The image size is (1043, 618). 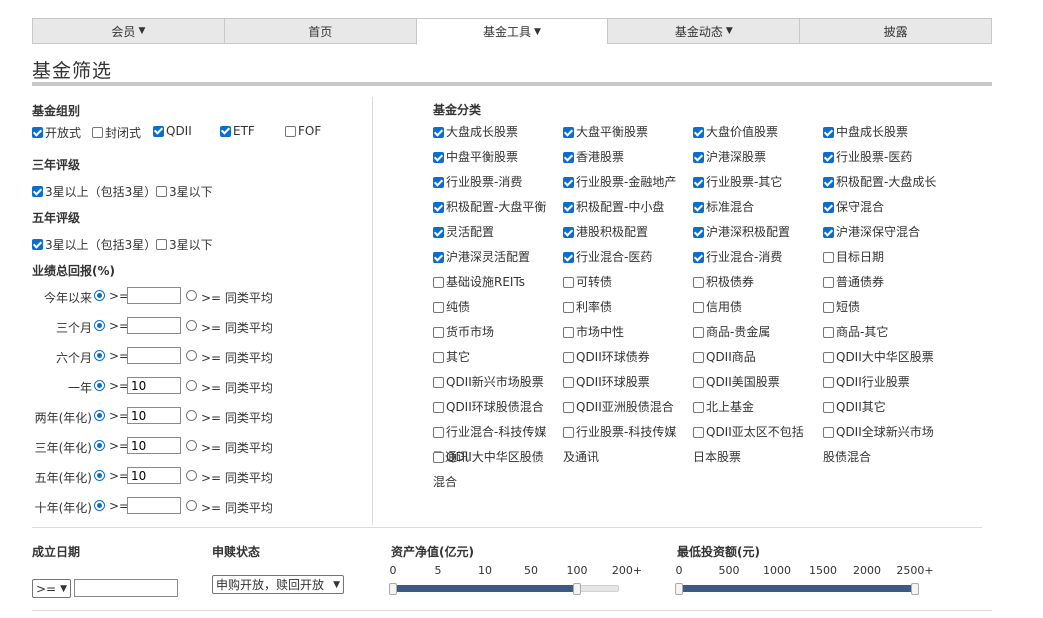 I want to click on category-option: 基础设施REITs, so click(x=479, y=285).